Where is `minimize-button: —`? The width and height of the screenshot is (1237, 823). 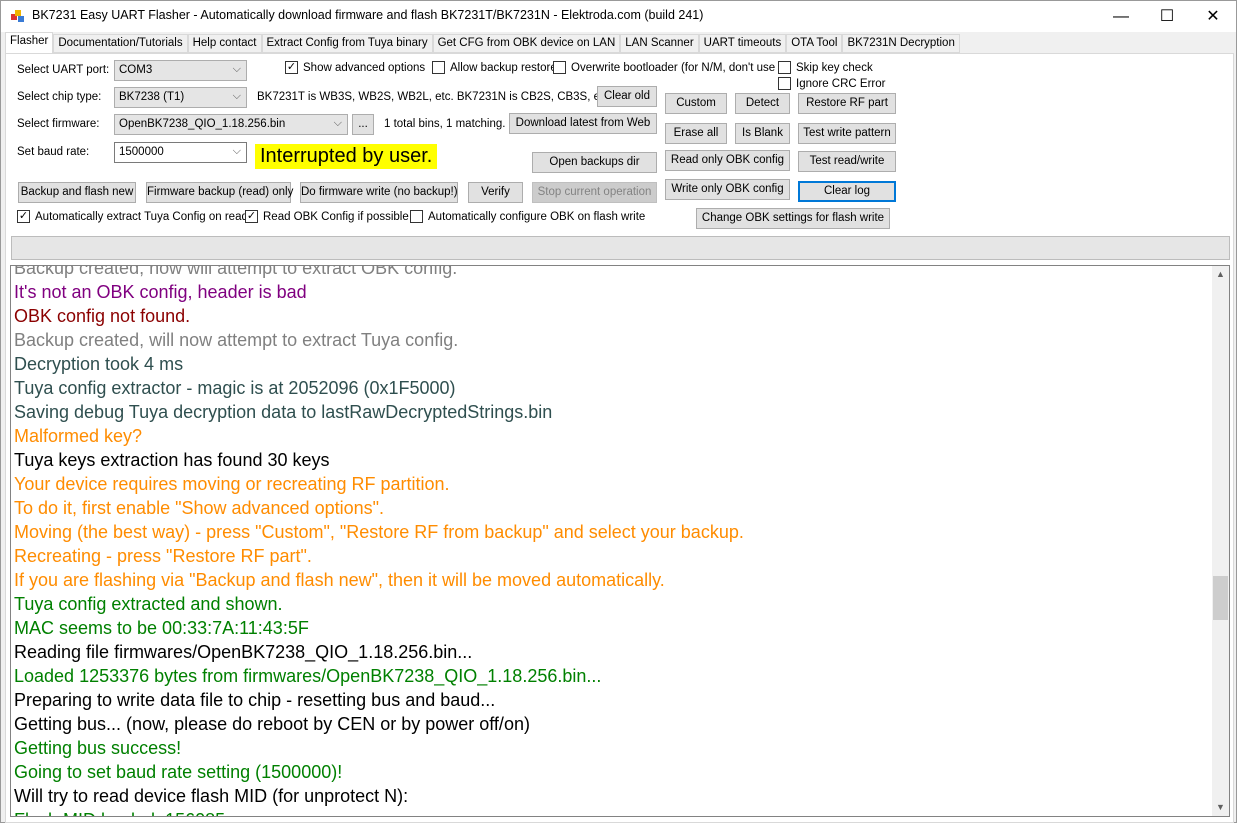
minimize-button: — is located at coordinates (1121, 16).